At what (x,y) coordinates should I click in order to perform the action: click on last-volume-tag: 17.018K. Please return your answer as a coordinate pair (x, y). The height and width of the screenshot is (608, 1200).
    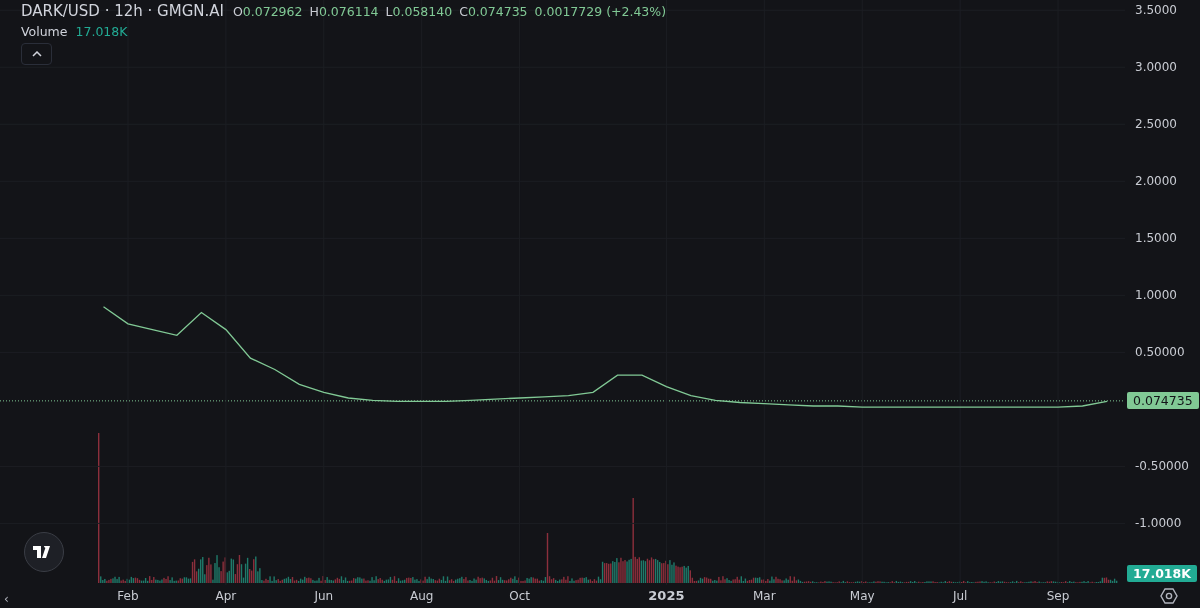
    Looking at the image, I should click on (1162, 573).